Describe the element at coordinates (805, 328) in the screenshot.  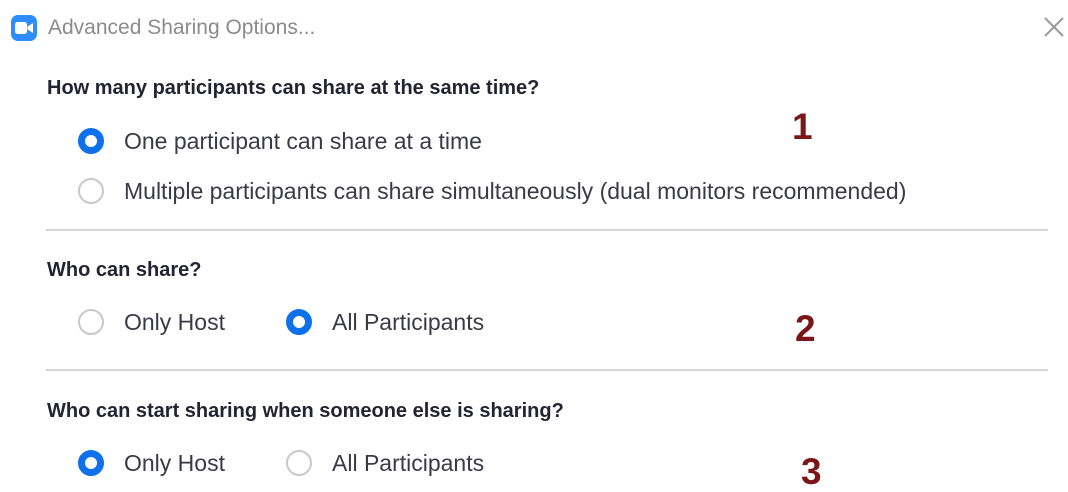
I see `annotation-number: 2` at that location.